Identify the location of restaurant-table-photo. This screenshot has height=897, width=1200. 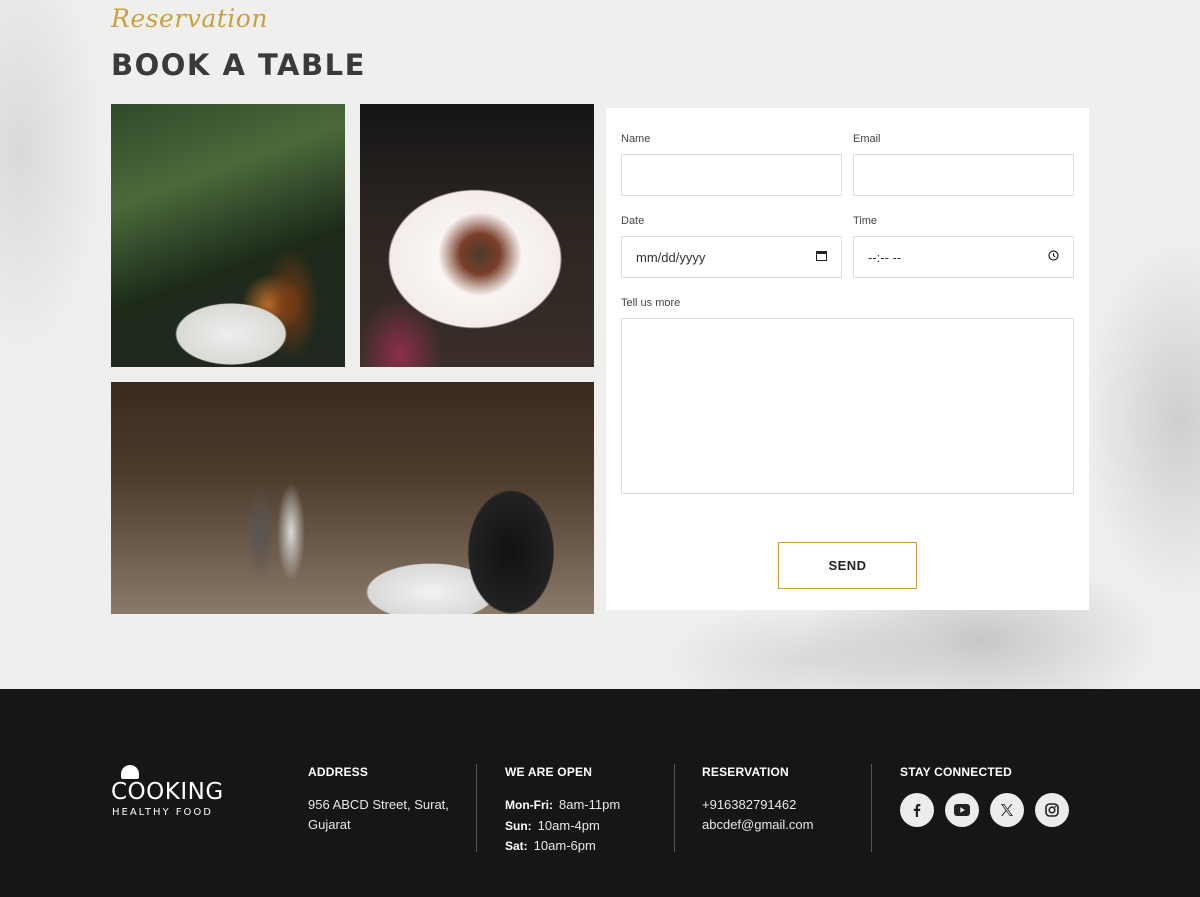
(228, 235).